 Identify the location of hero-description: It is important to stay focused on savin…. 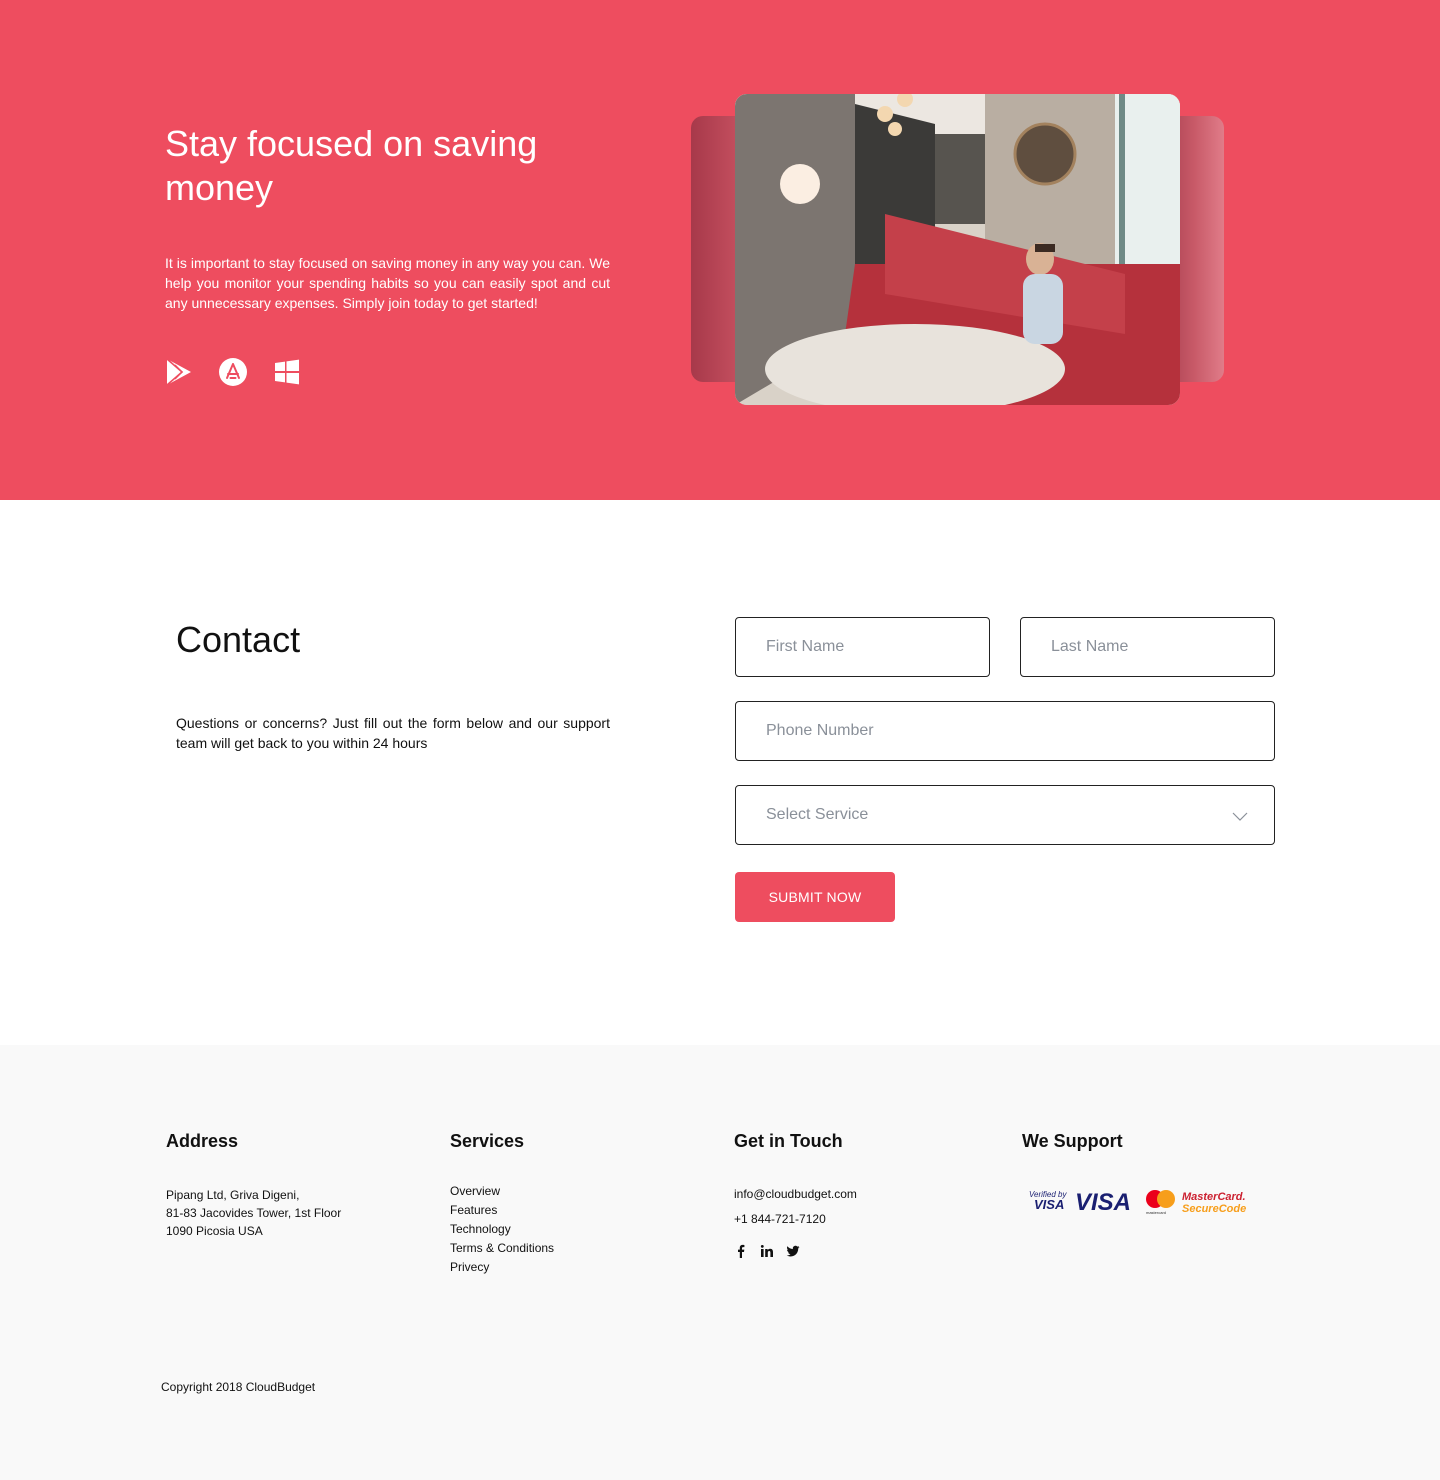
(387, 283).